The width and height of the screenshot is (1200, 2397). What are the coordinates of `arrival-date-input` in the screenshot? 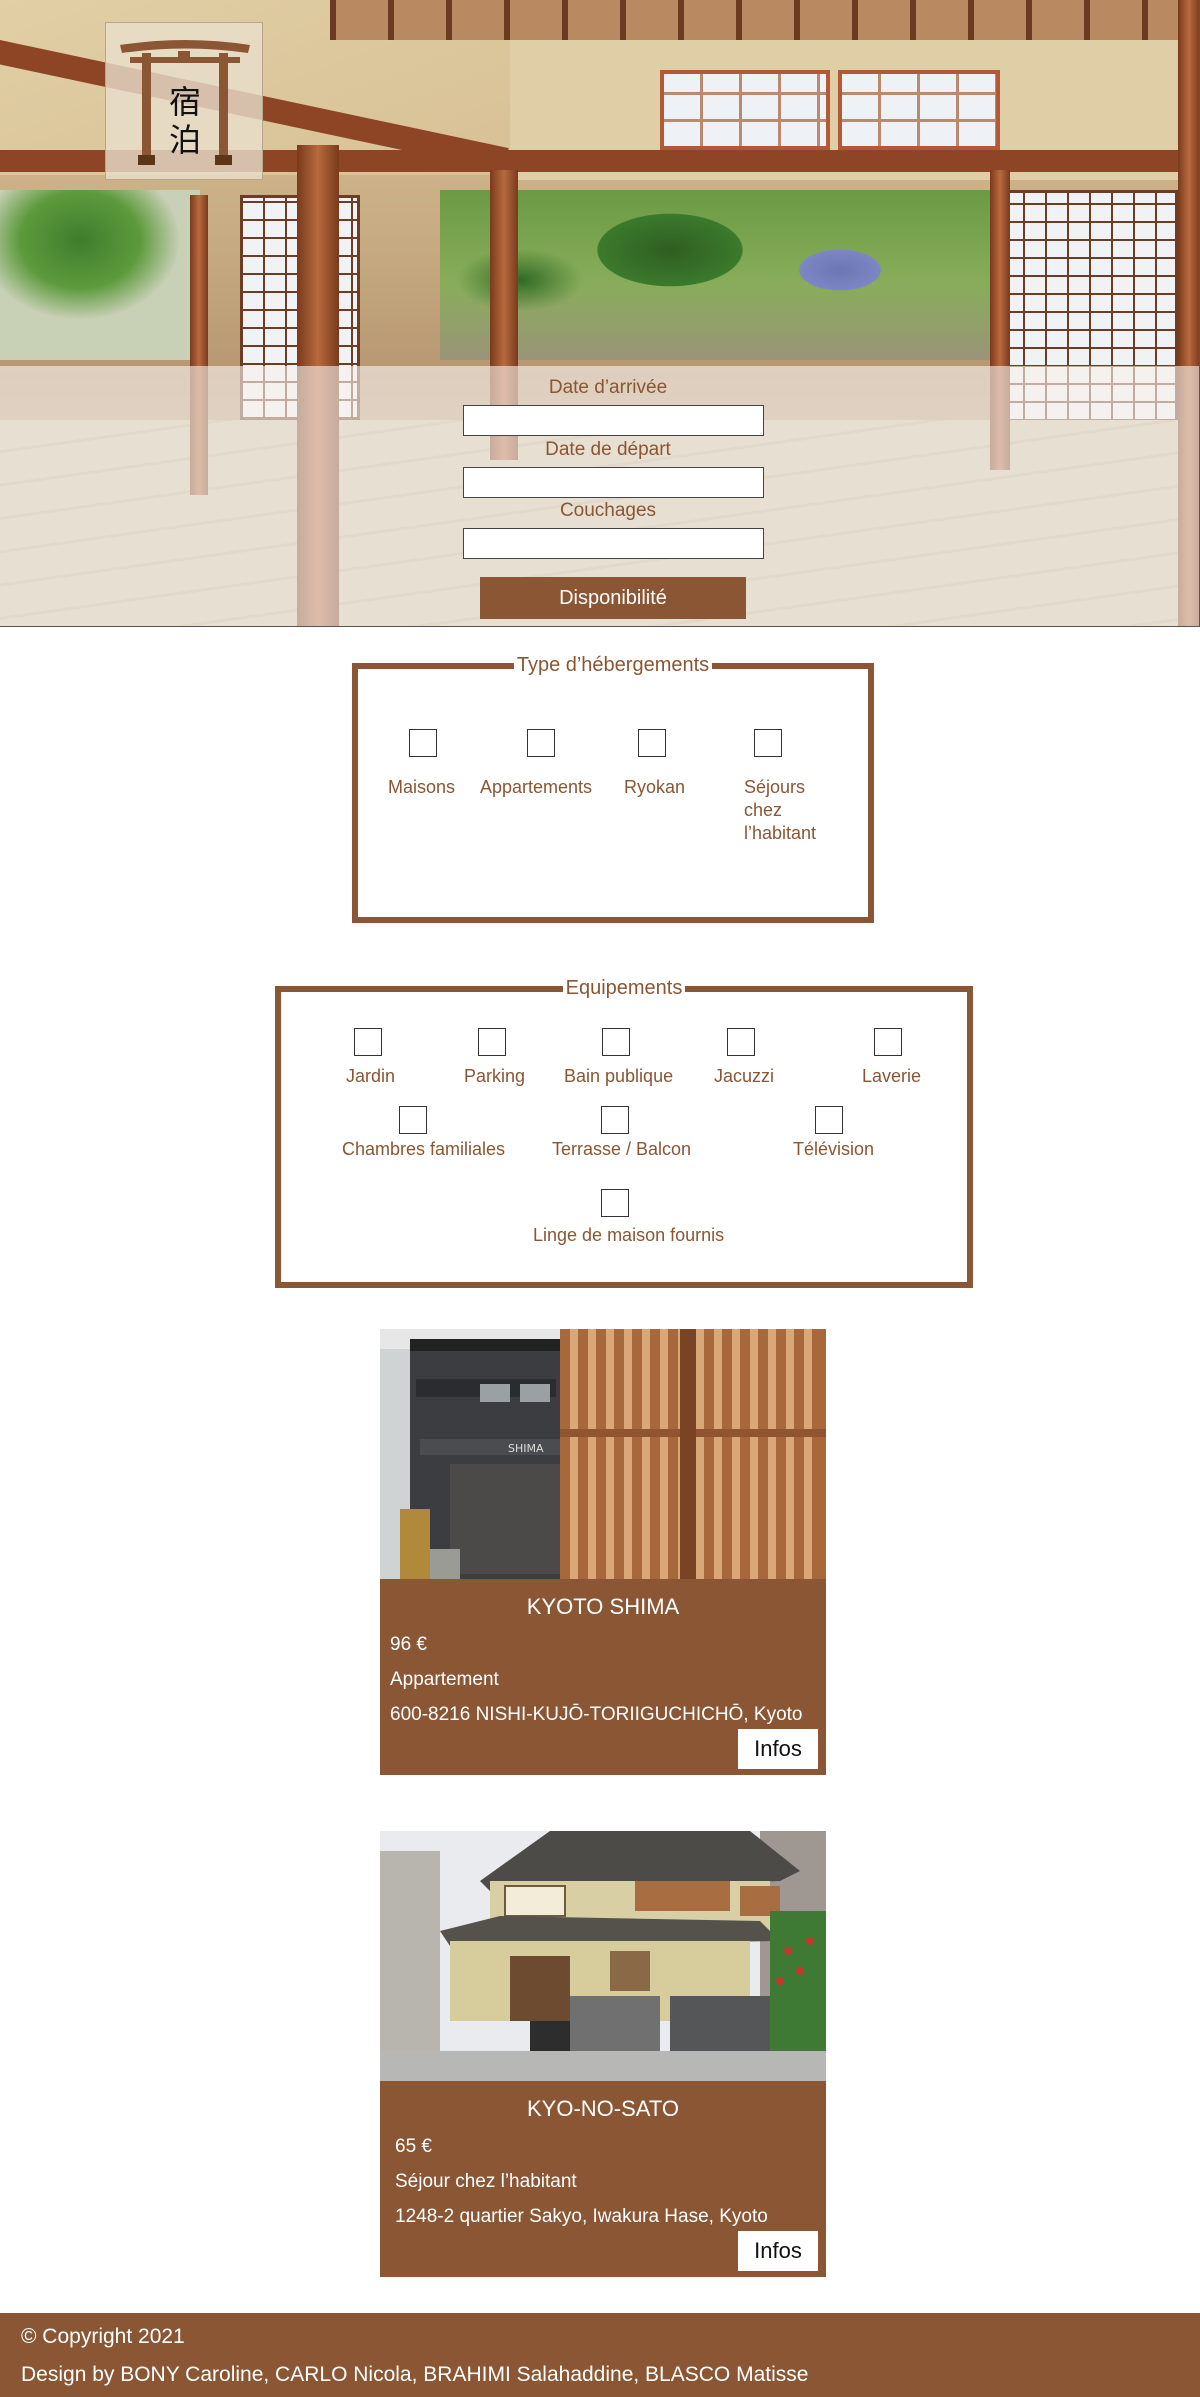 It's located at (613, 420).